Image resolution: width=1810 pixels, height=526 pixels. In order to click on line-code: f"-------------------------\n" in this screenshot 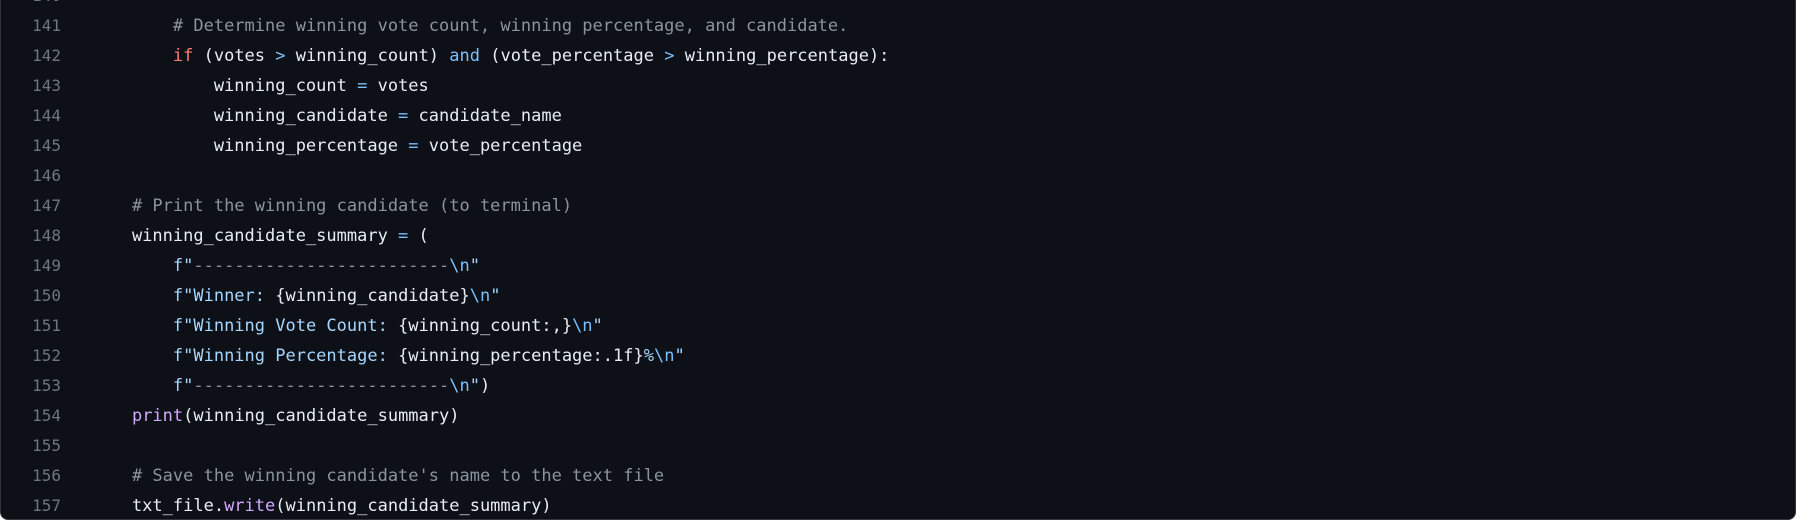, I will do `click(285, 266)`.